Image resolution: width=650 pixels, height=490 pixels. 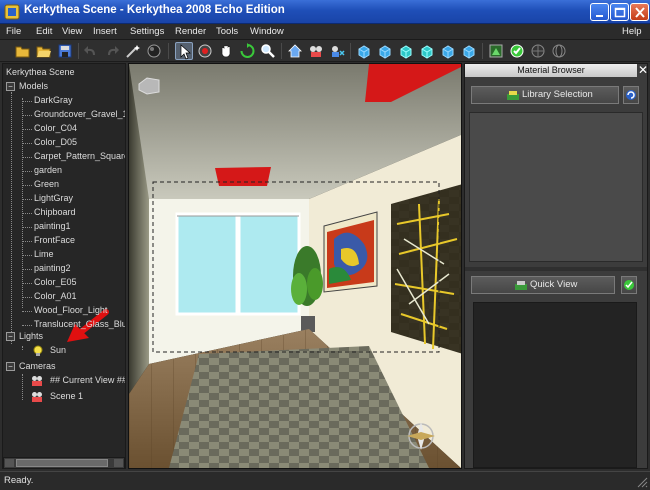 I want to click on scrollbar-thumb, so click(x=62, y=463).